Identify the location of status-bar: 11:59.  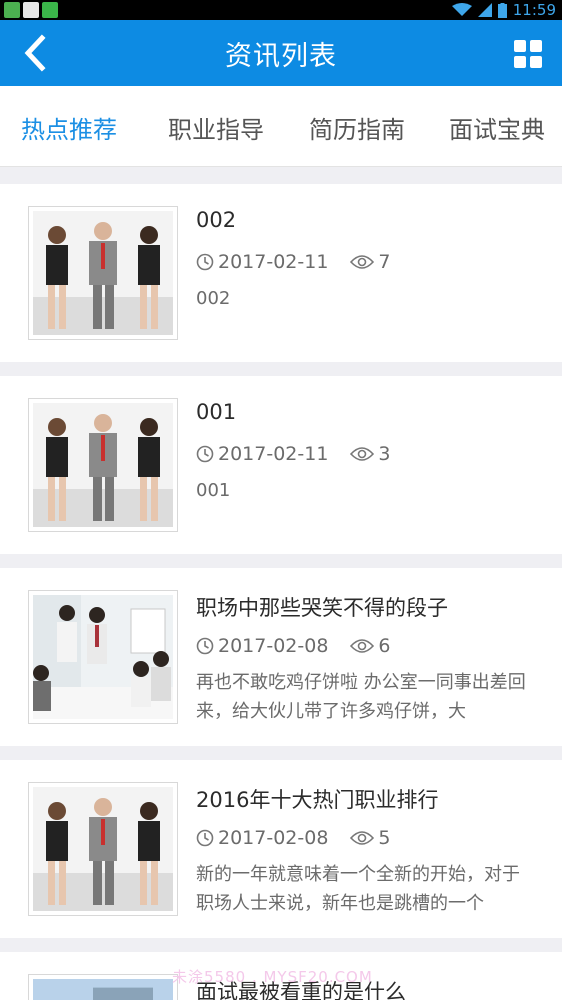
(281, 10).